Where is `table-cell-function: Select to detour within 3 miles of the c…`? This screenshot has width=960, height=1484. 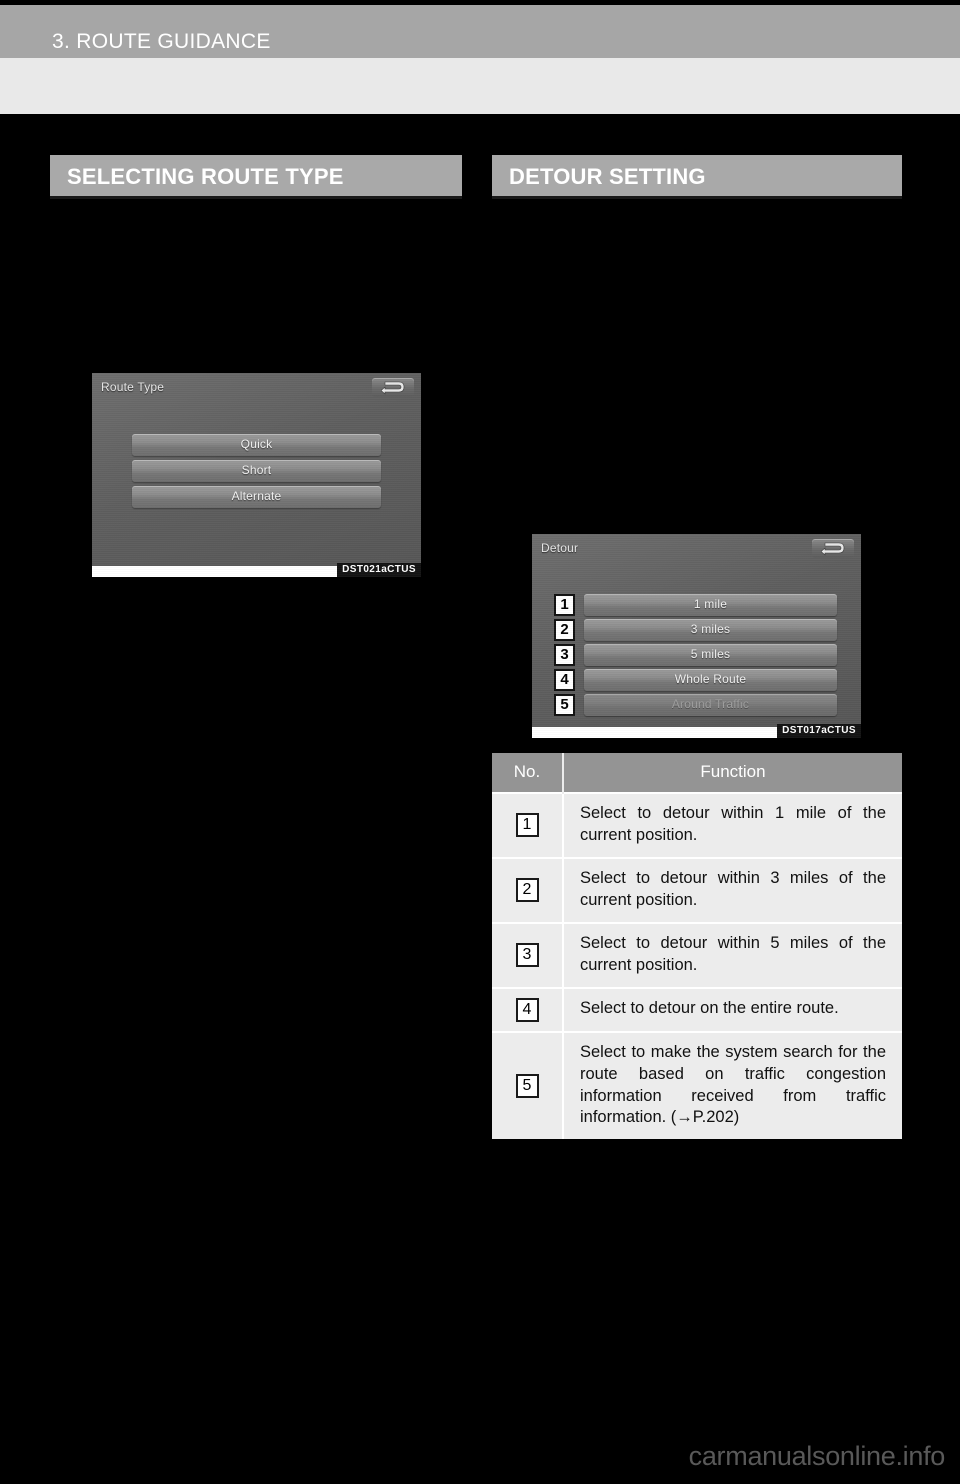
table-cell-function: Select to detour within 3 miles of the c… is located at coordinates (732, 889).